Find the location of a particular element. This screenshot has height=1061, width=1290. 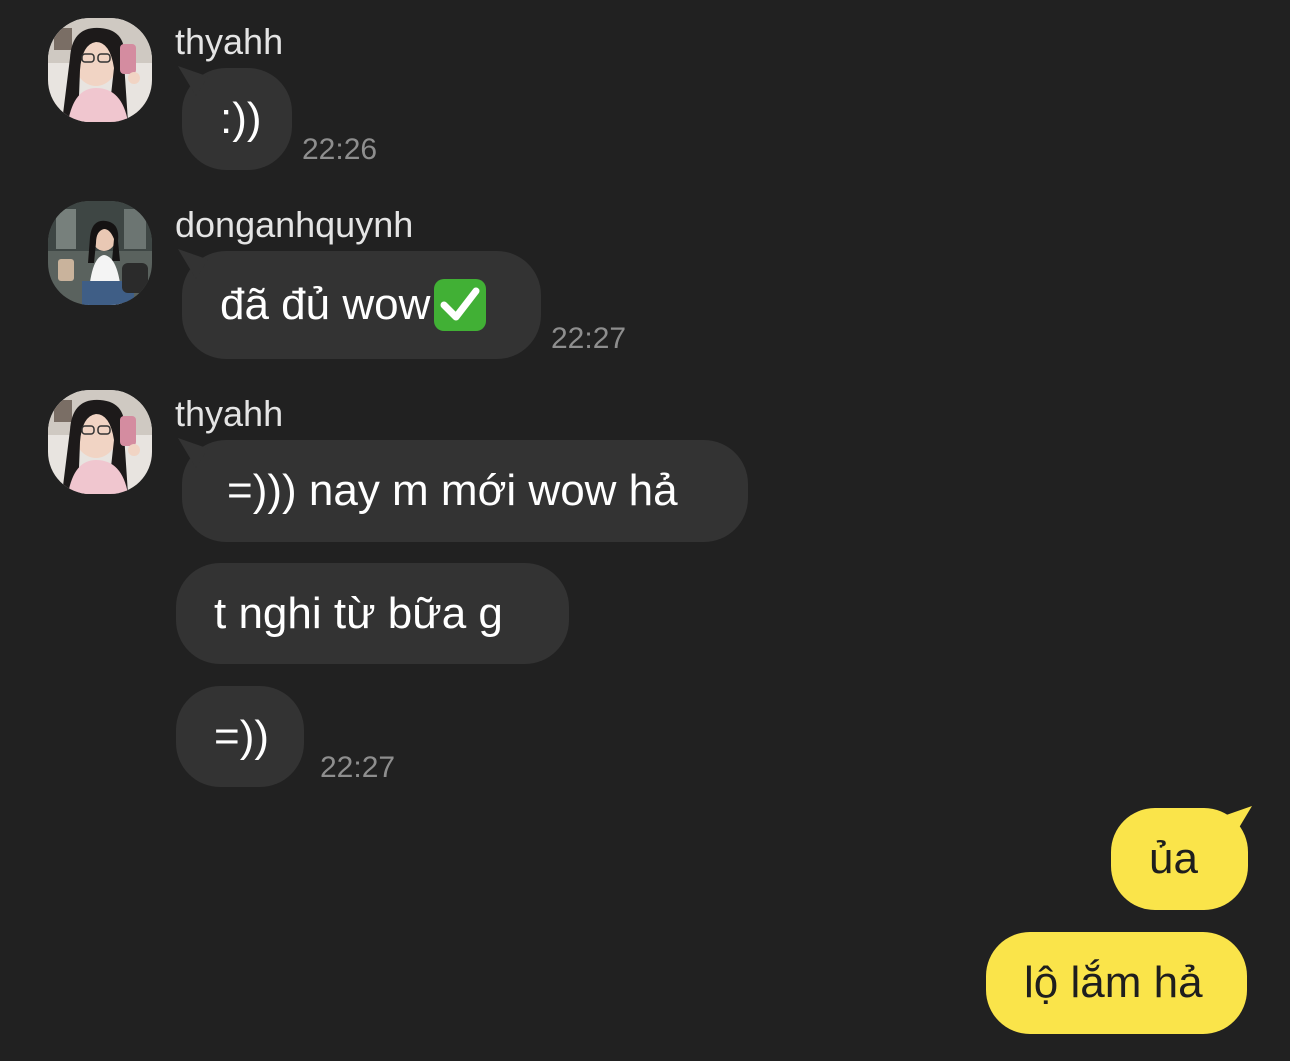

message-bubble: t nghi từ bữa g is located at coordinates (372, 613).